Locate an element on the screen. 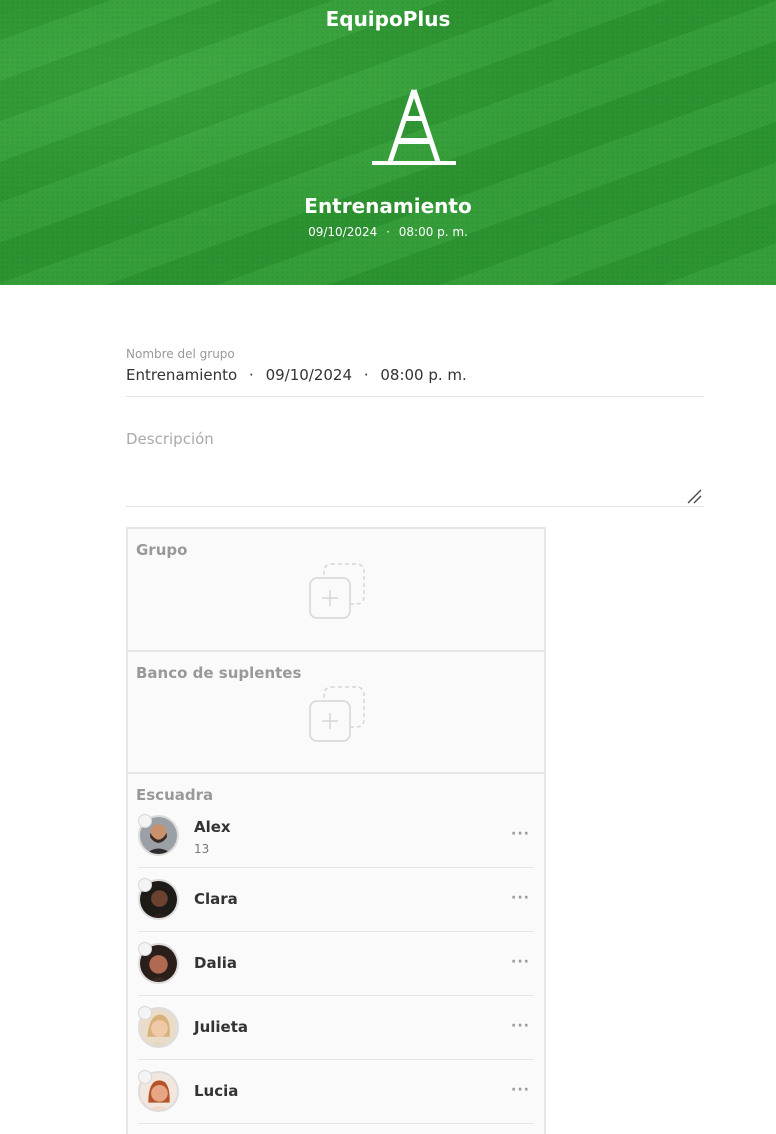 Image resolution: width=776 pixels, height=1134 pixels. traffic-cone-icon is located at coordinates (414, 127).